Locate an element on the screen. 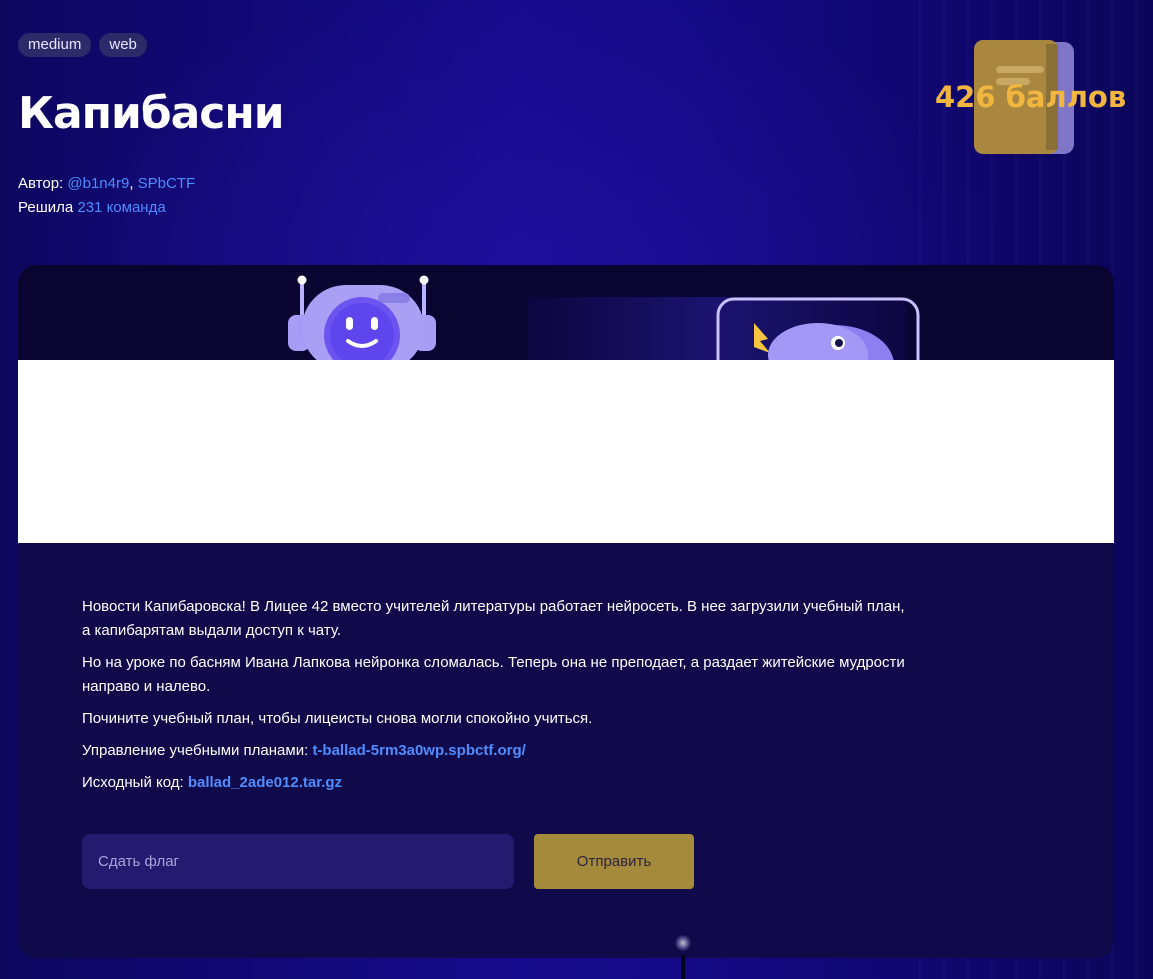 The width and height of the screenshot is (1153, 979). author-line: Автор: @b1n4r9, SPbCTF is located at coordinates (106, 184).